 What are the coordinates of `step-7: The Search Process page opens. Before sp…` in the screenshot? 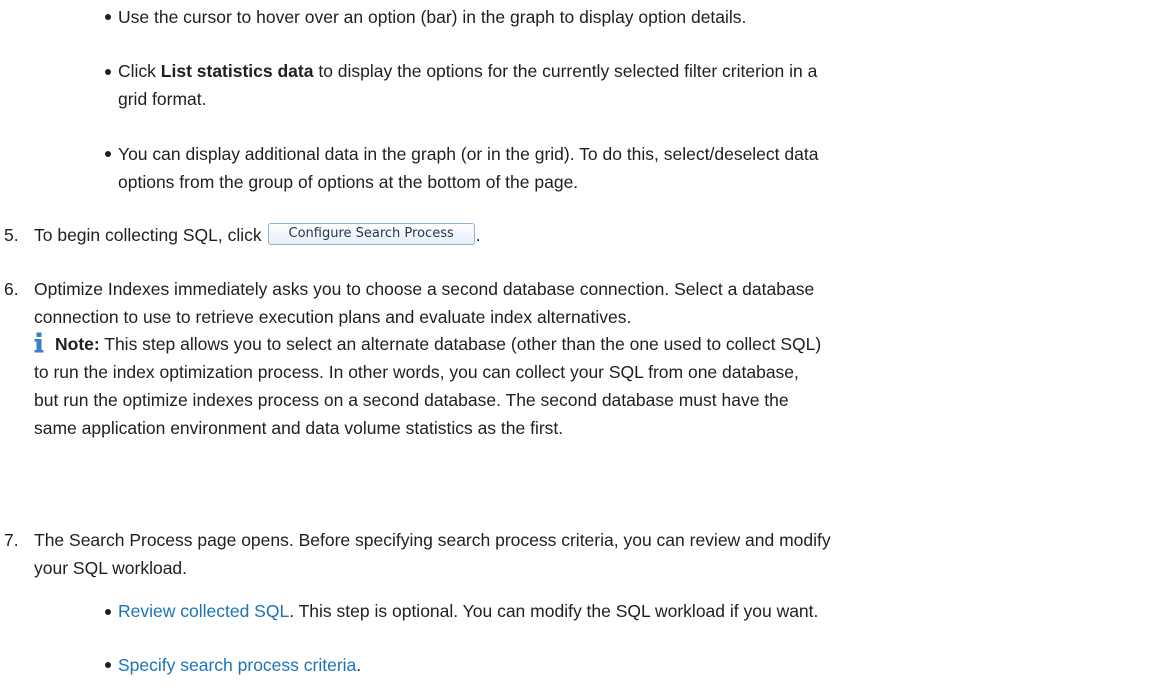 It's located at (432, 554).